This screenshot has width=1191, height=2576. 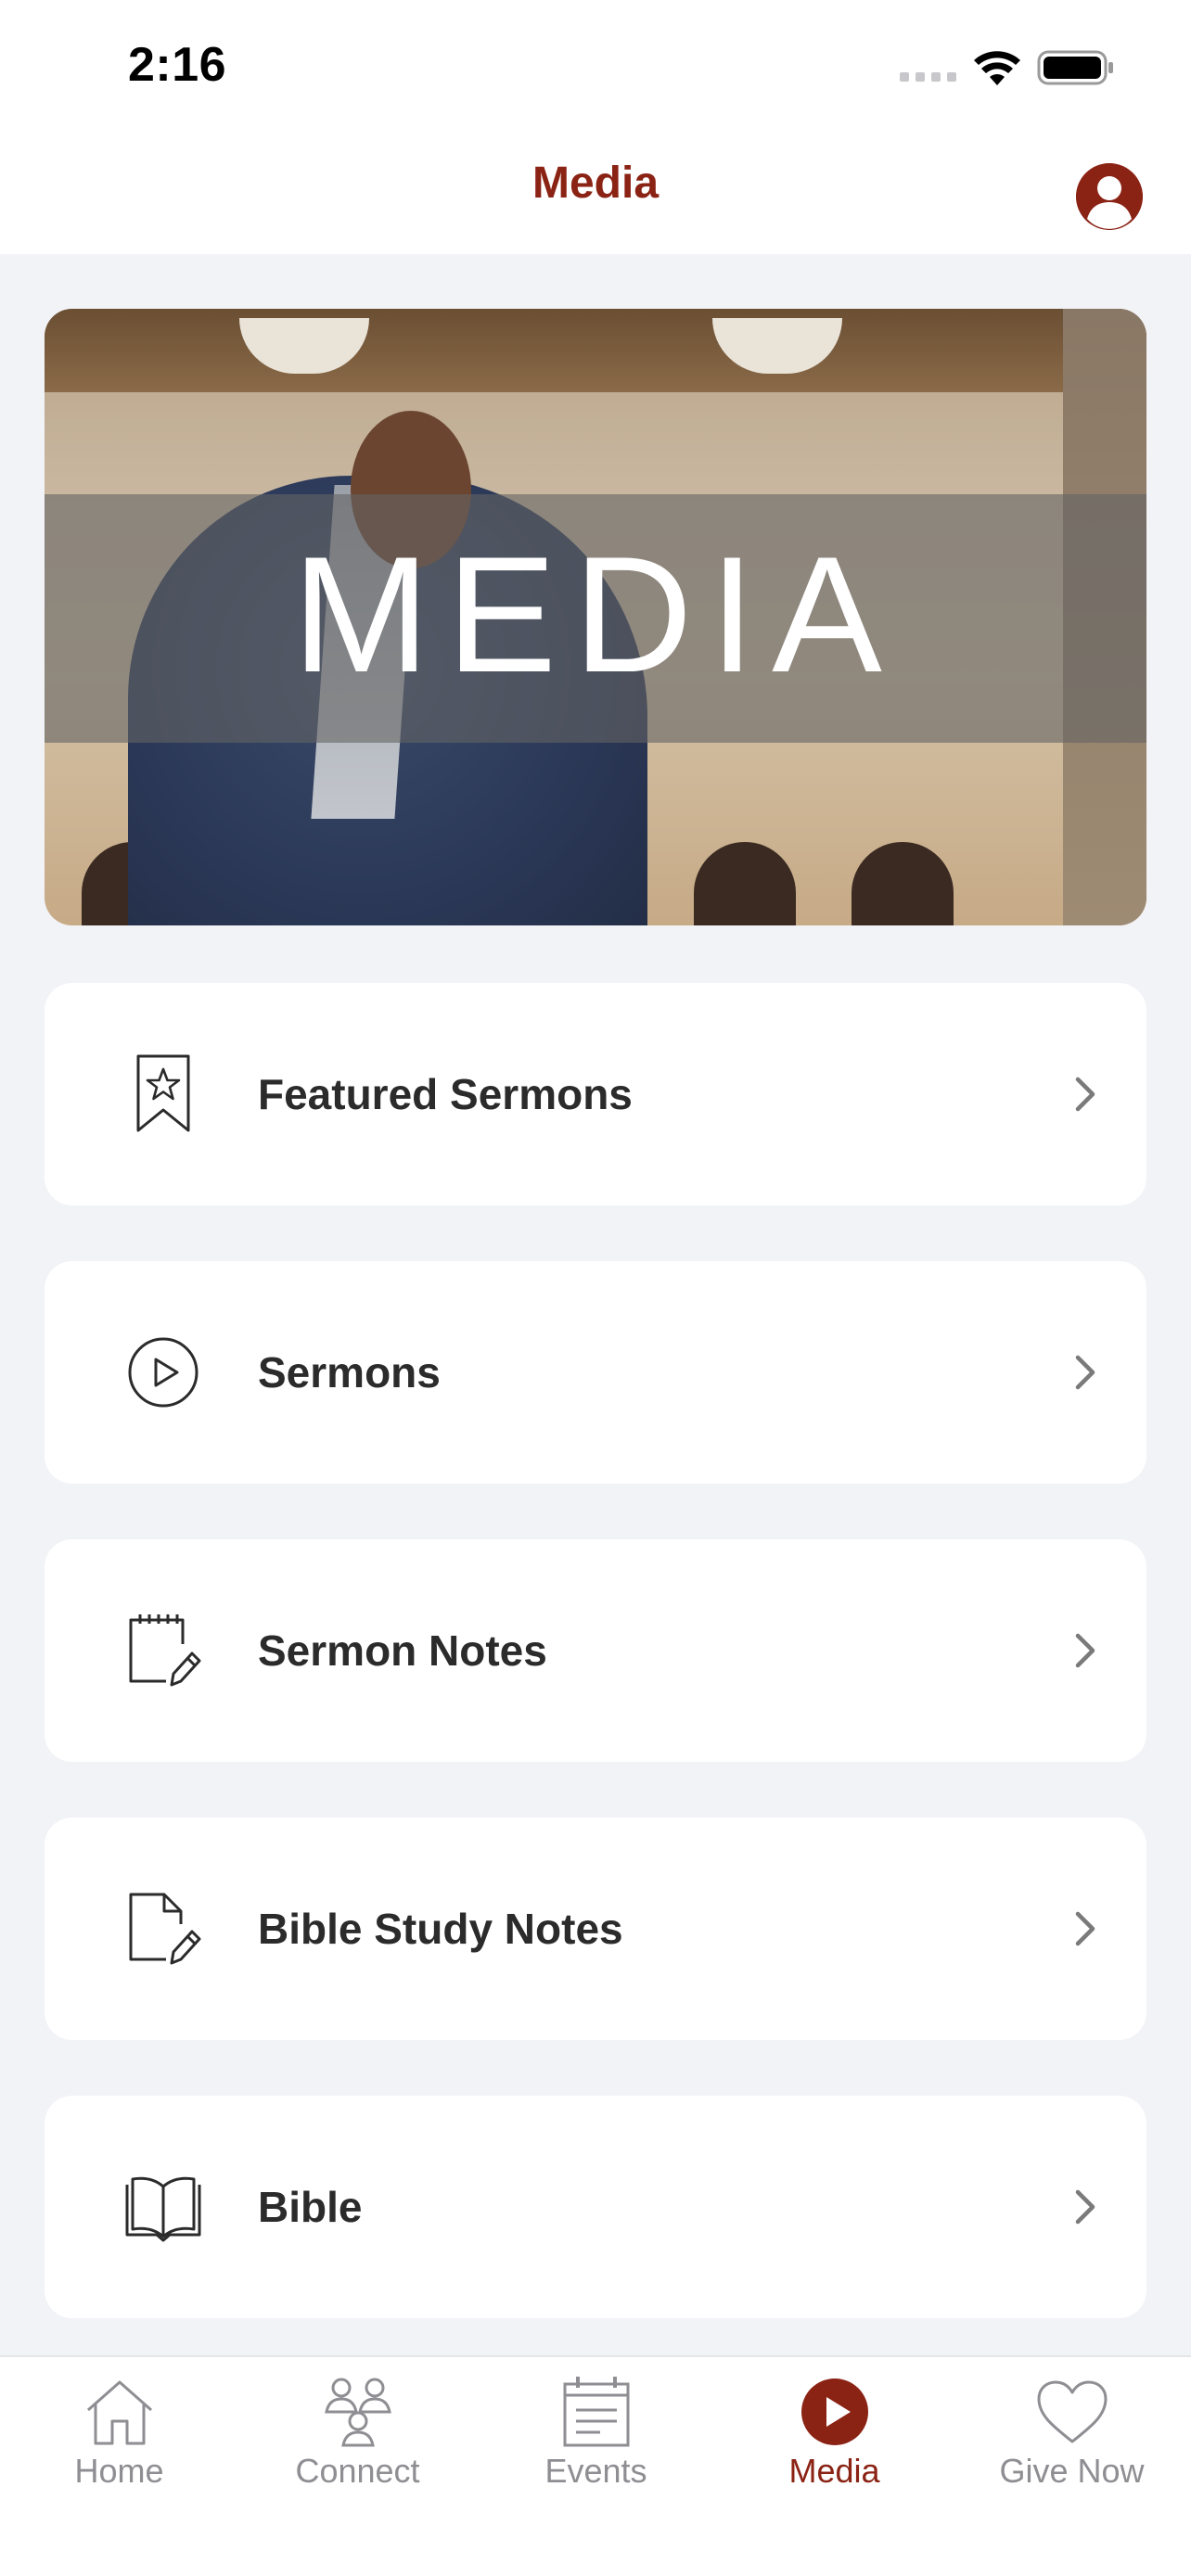 What do you see at coordinates (445, 1094) in the screenshot?
I see `menu-item-label: Featured Sermons` at bounding box center [445, 1094].